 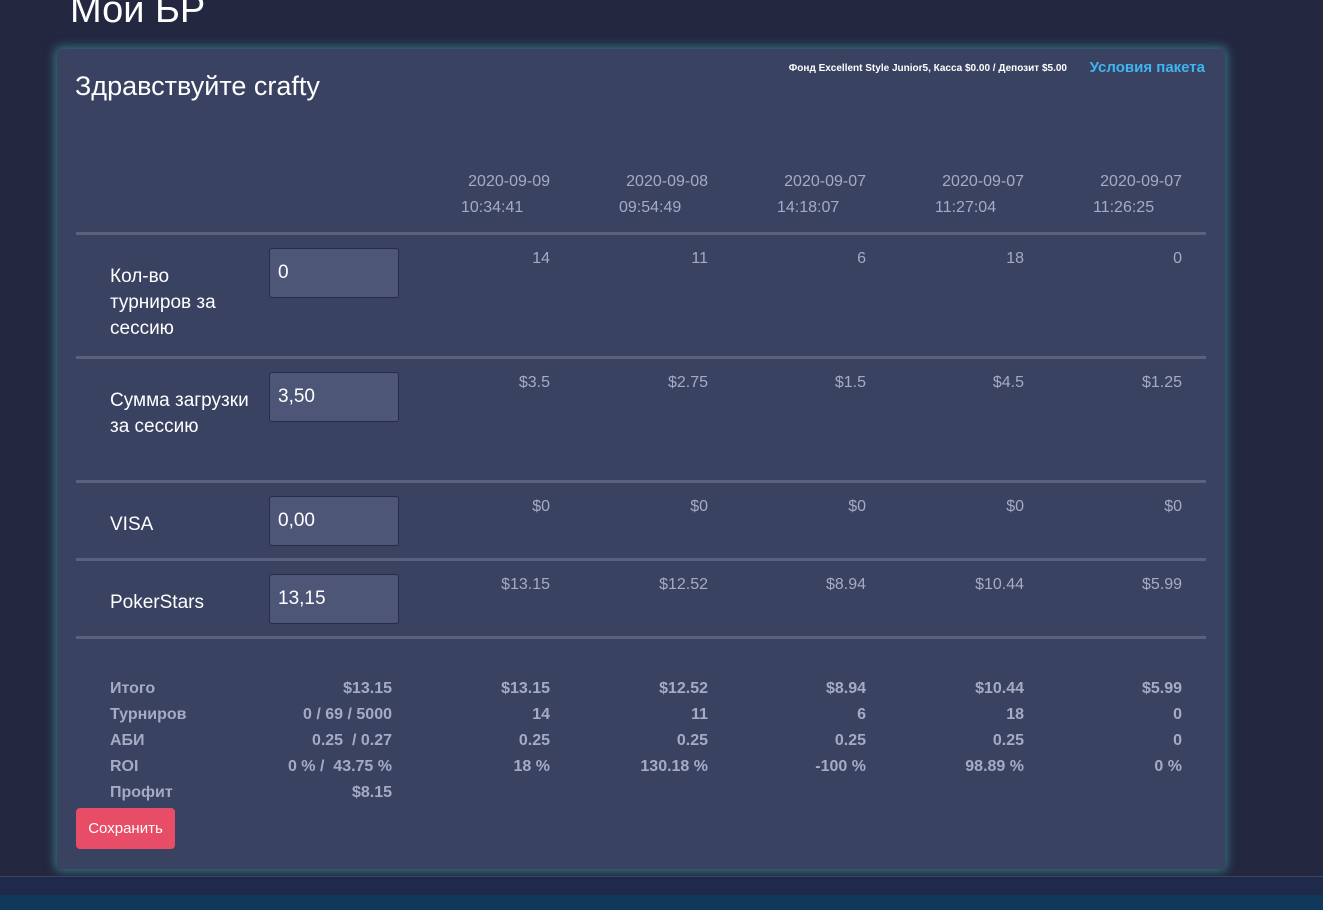 I want to click on summary-label: ROI, so click(x=124, y=766).